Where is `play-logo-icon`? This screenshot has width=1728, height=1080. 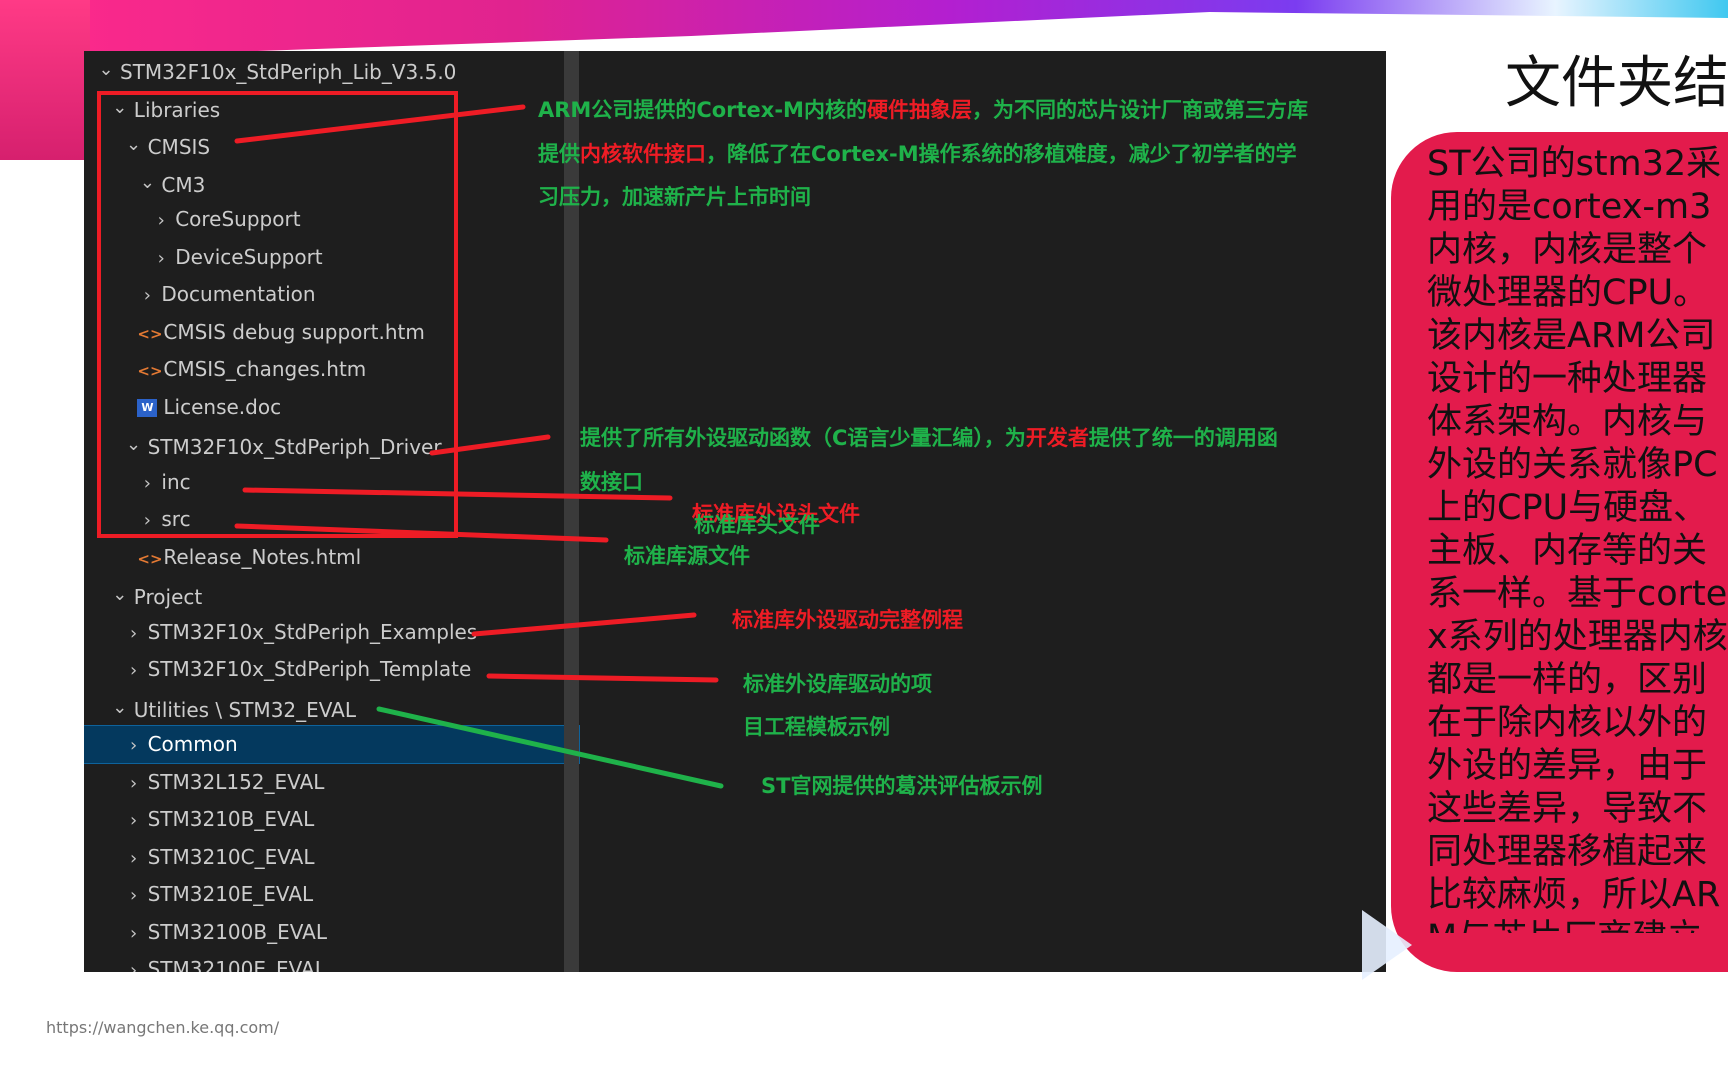 play-logo-icon is located at coordinates (1387, 945).